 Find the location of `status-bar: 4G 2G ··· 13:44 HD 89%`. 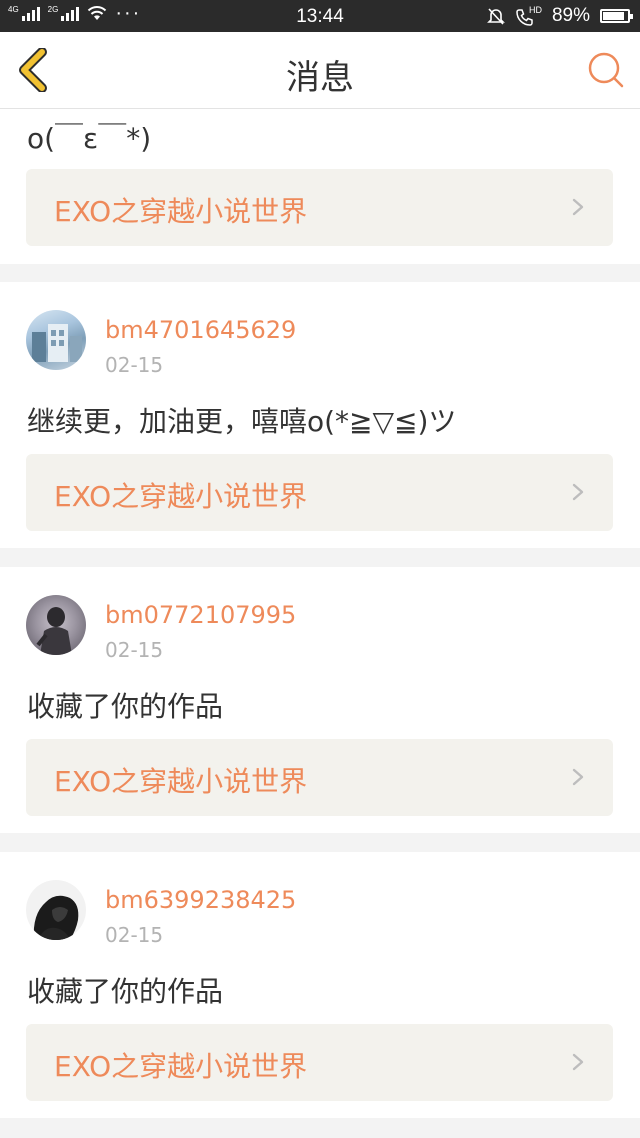

status-bar: 4G 2G ··· 13:44 HD 89% is located at coordinates (320, 16).